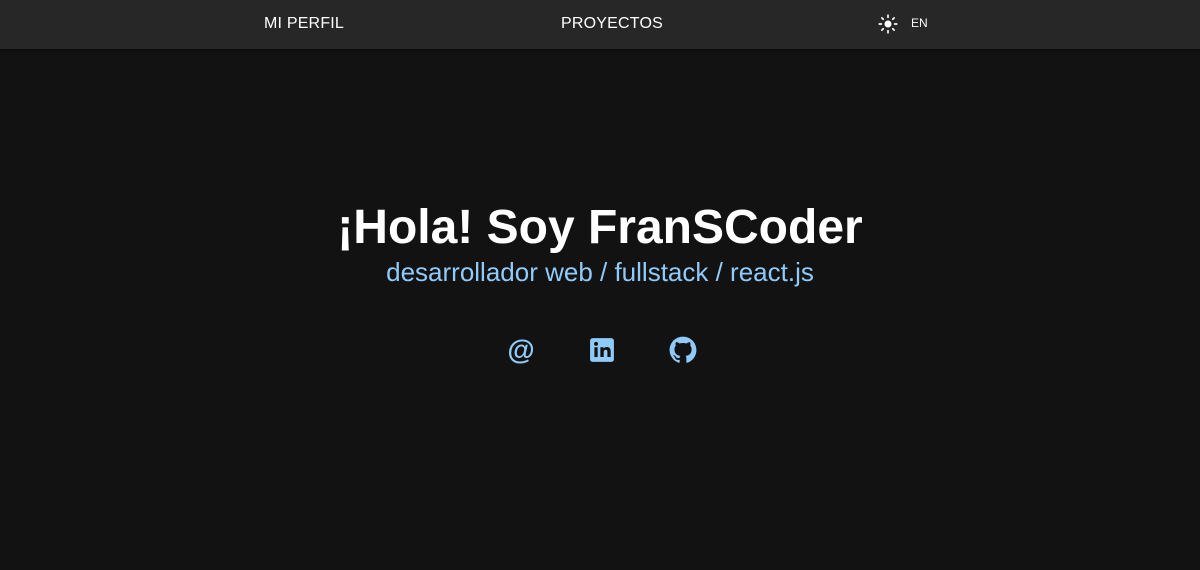  I want to click on nav-link-mi-perfil: MI PERFIL, so click(304, 23).